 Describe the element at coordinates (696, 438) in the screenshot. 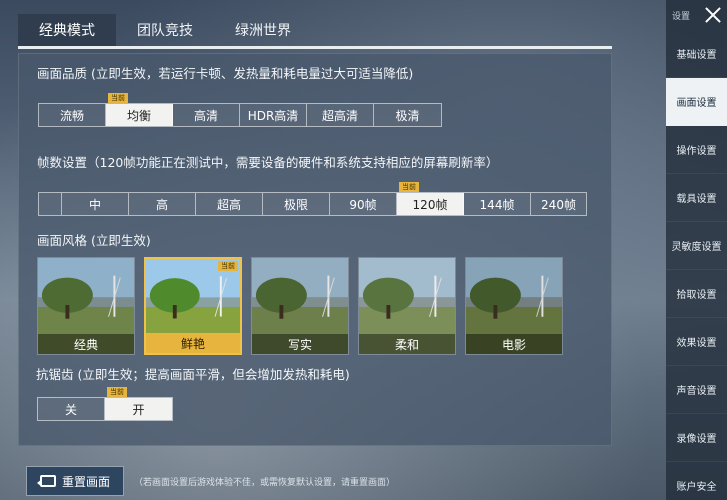

I see `sidebar-item-replay: 录像设置` at that location.